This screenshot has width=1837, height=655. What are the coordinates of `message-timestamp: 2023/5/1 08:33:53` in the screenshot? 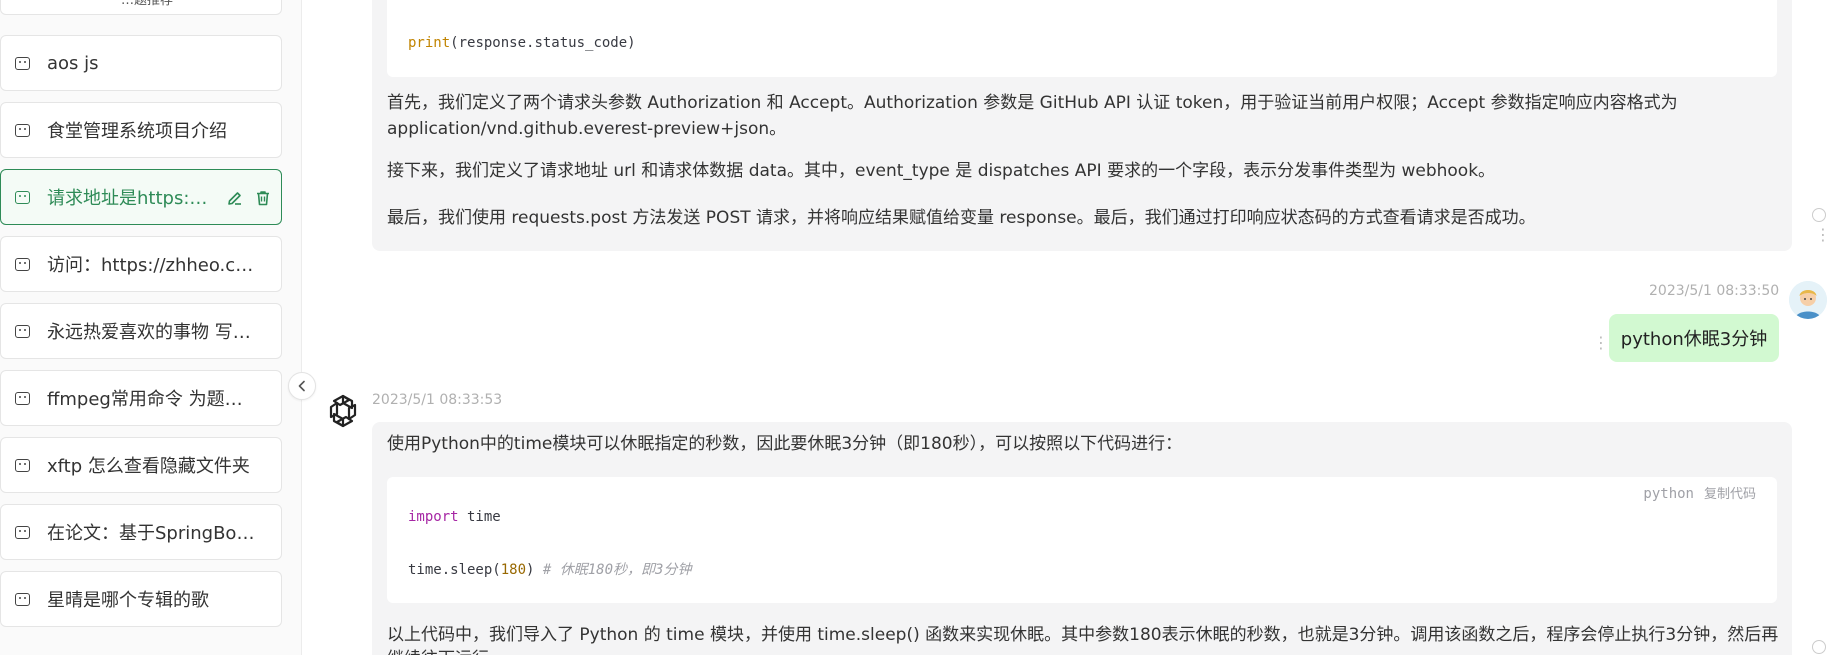 It's located at (437, 400).